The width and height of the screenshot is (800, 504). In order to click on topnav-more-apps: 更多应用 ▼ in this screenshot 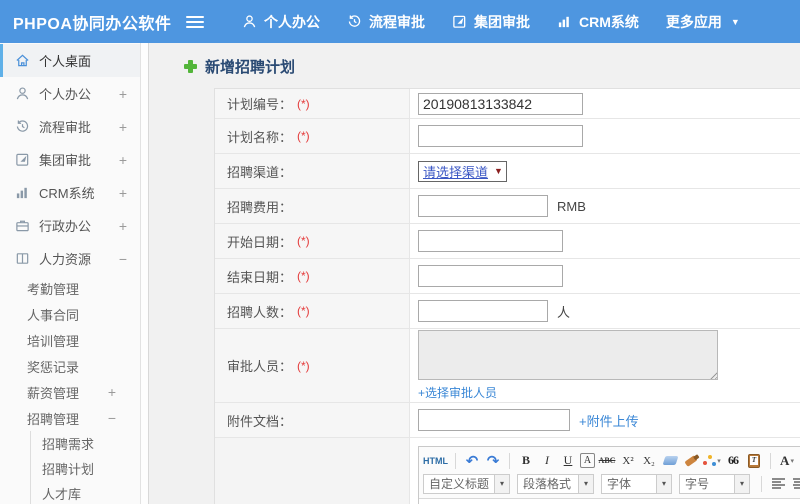, I will do `click(703, 22)`.